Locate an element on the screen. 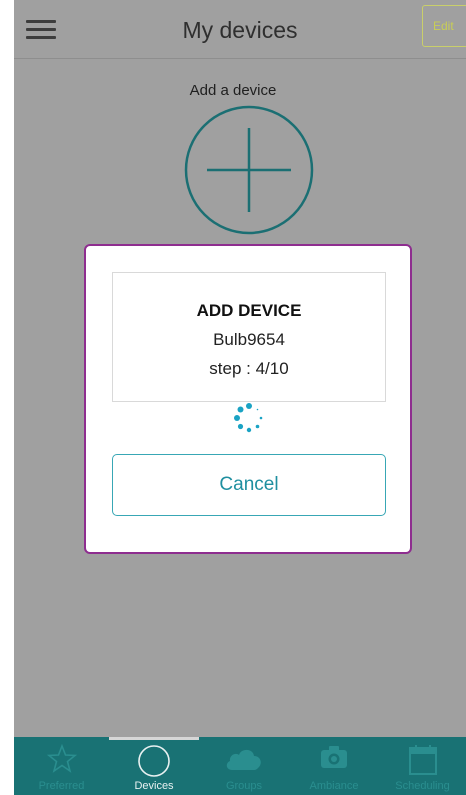  tab-label: Scheduling is located at coordinates (422, 786).